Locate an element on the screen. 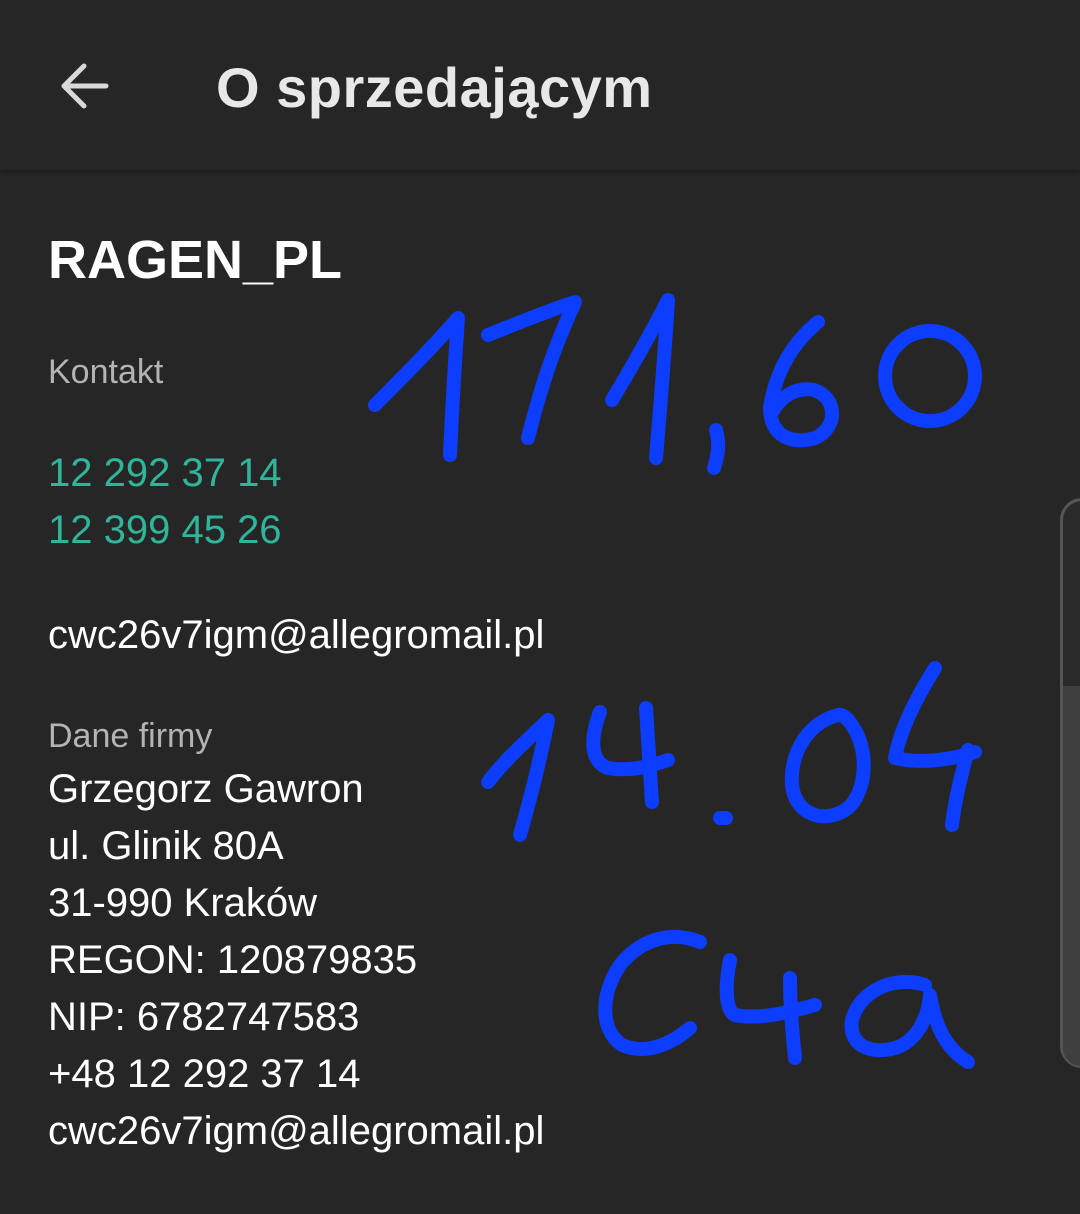 The height and width of the screenshot is (1214, 1080). company-email: cwc26v7igm@allegromail.pl is located at coordinates (296, 1131).